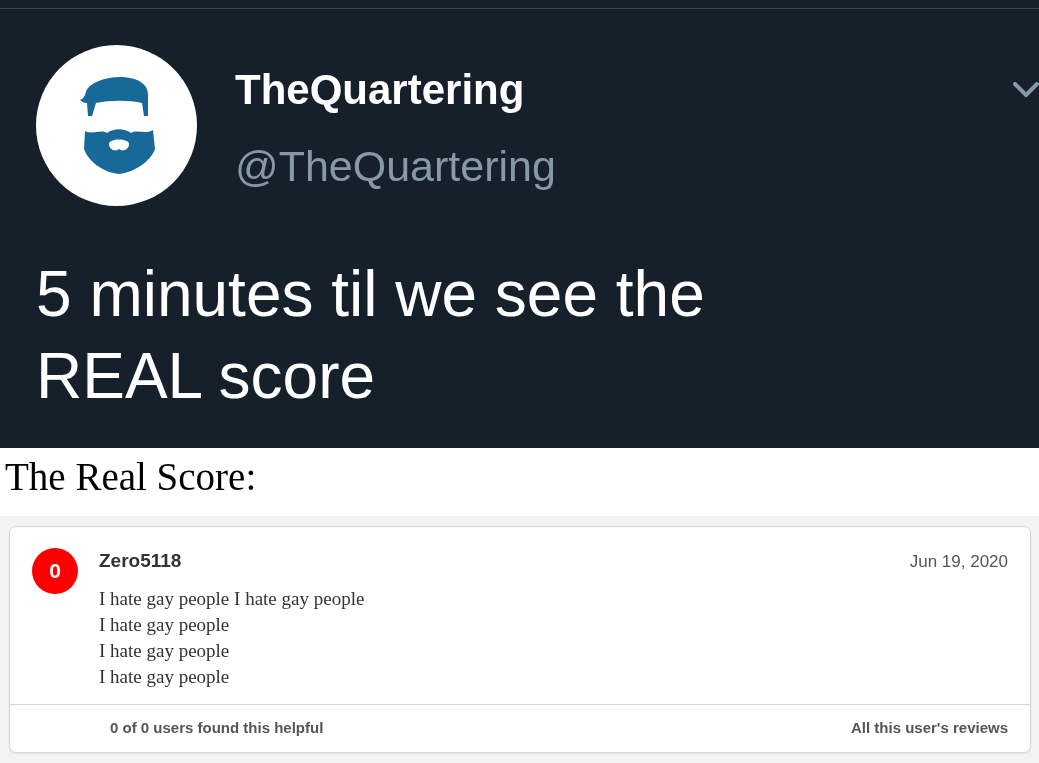 This screenshot has height=763, width=1039. Describe the element at coordinates (929, 728) in the screenshot. I see `user-reviews-link: All this user's reviews` at that location.